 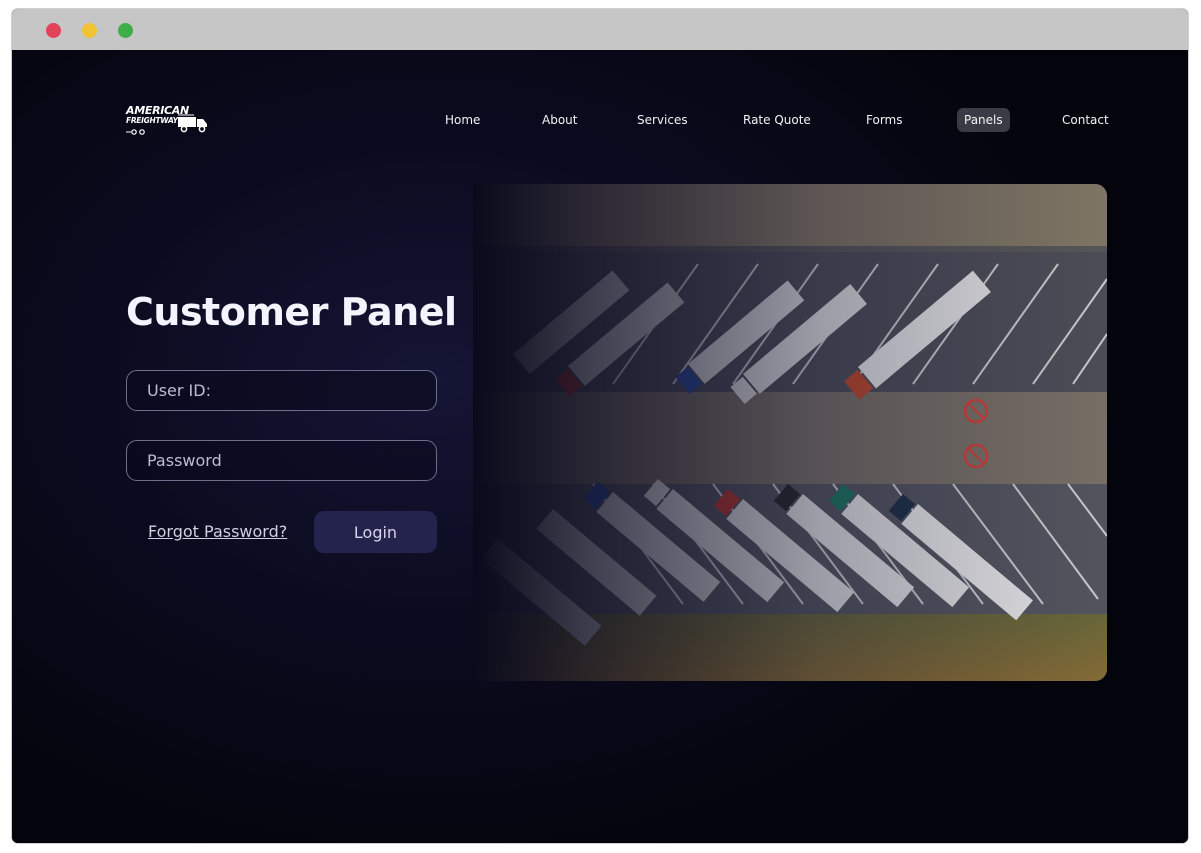 What do you see at coordinates (1085, 120) in the screenshot?
I see `nav-item-contact: Contact` at bounding box center [1085, 120].